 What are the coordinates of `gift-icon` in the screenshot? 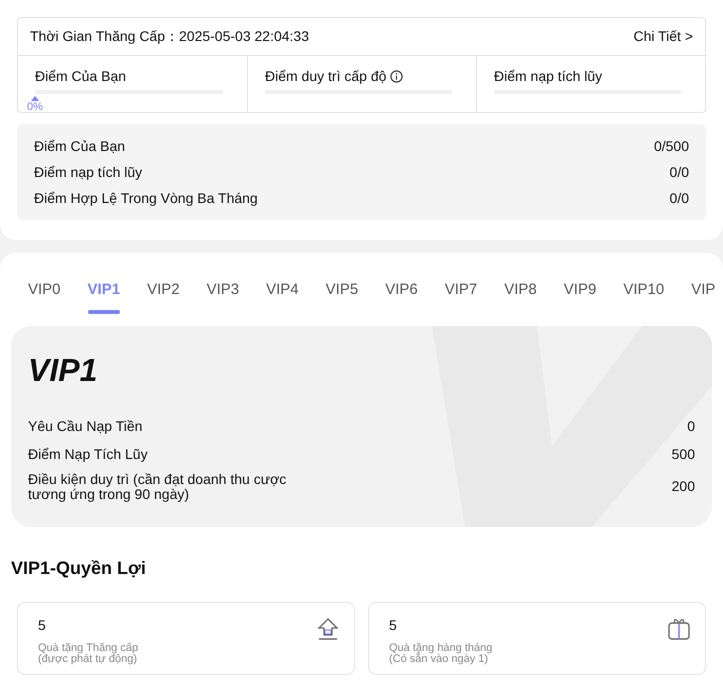 It's located at (679, 628).